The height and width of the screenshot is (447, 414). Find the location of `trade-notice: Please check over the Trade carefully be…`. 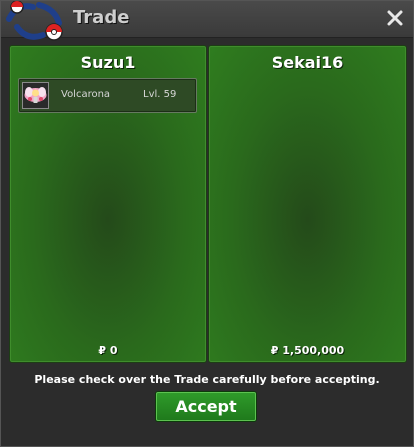

trade-notice: Please check over the Trade carefully be… is located at coordinates (207, 379).